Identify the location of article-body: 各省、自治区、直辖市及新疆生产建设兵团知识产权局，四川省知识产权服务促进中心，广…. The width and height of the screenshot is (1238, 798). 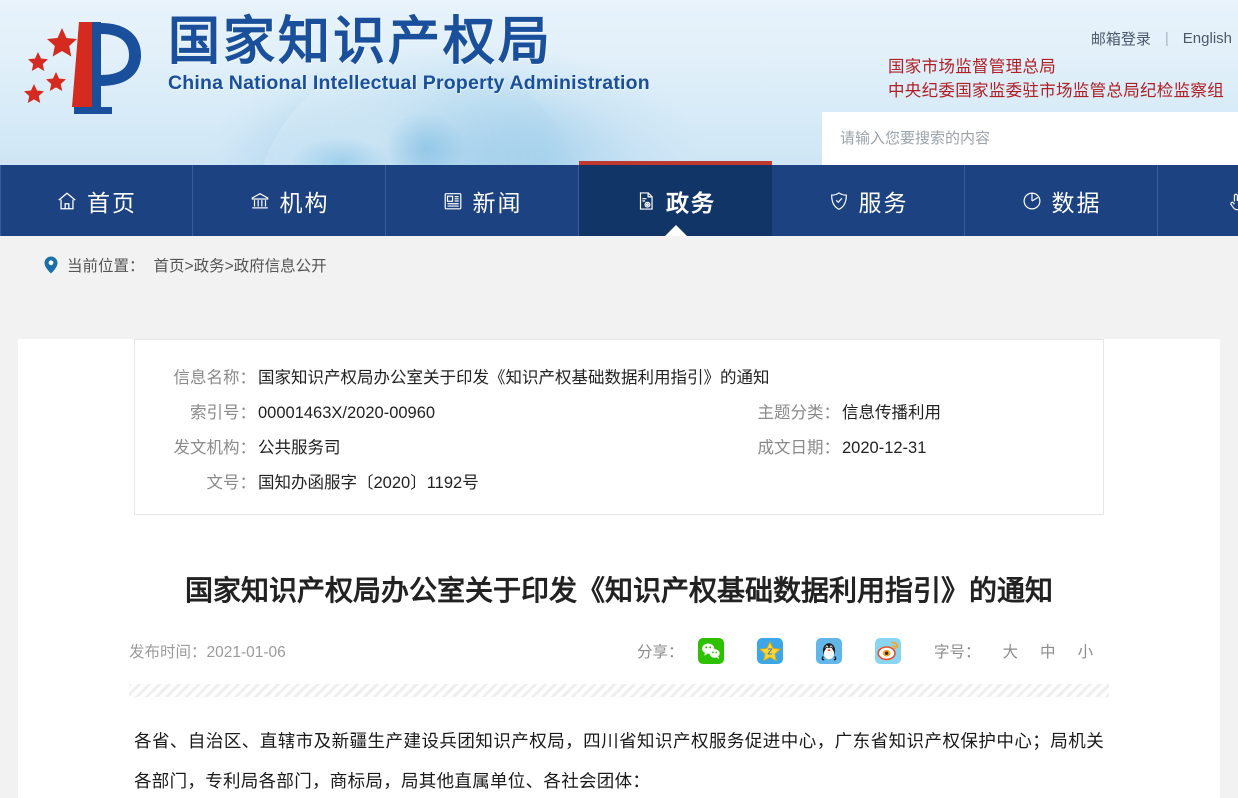
(619, 762).